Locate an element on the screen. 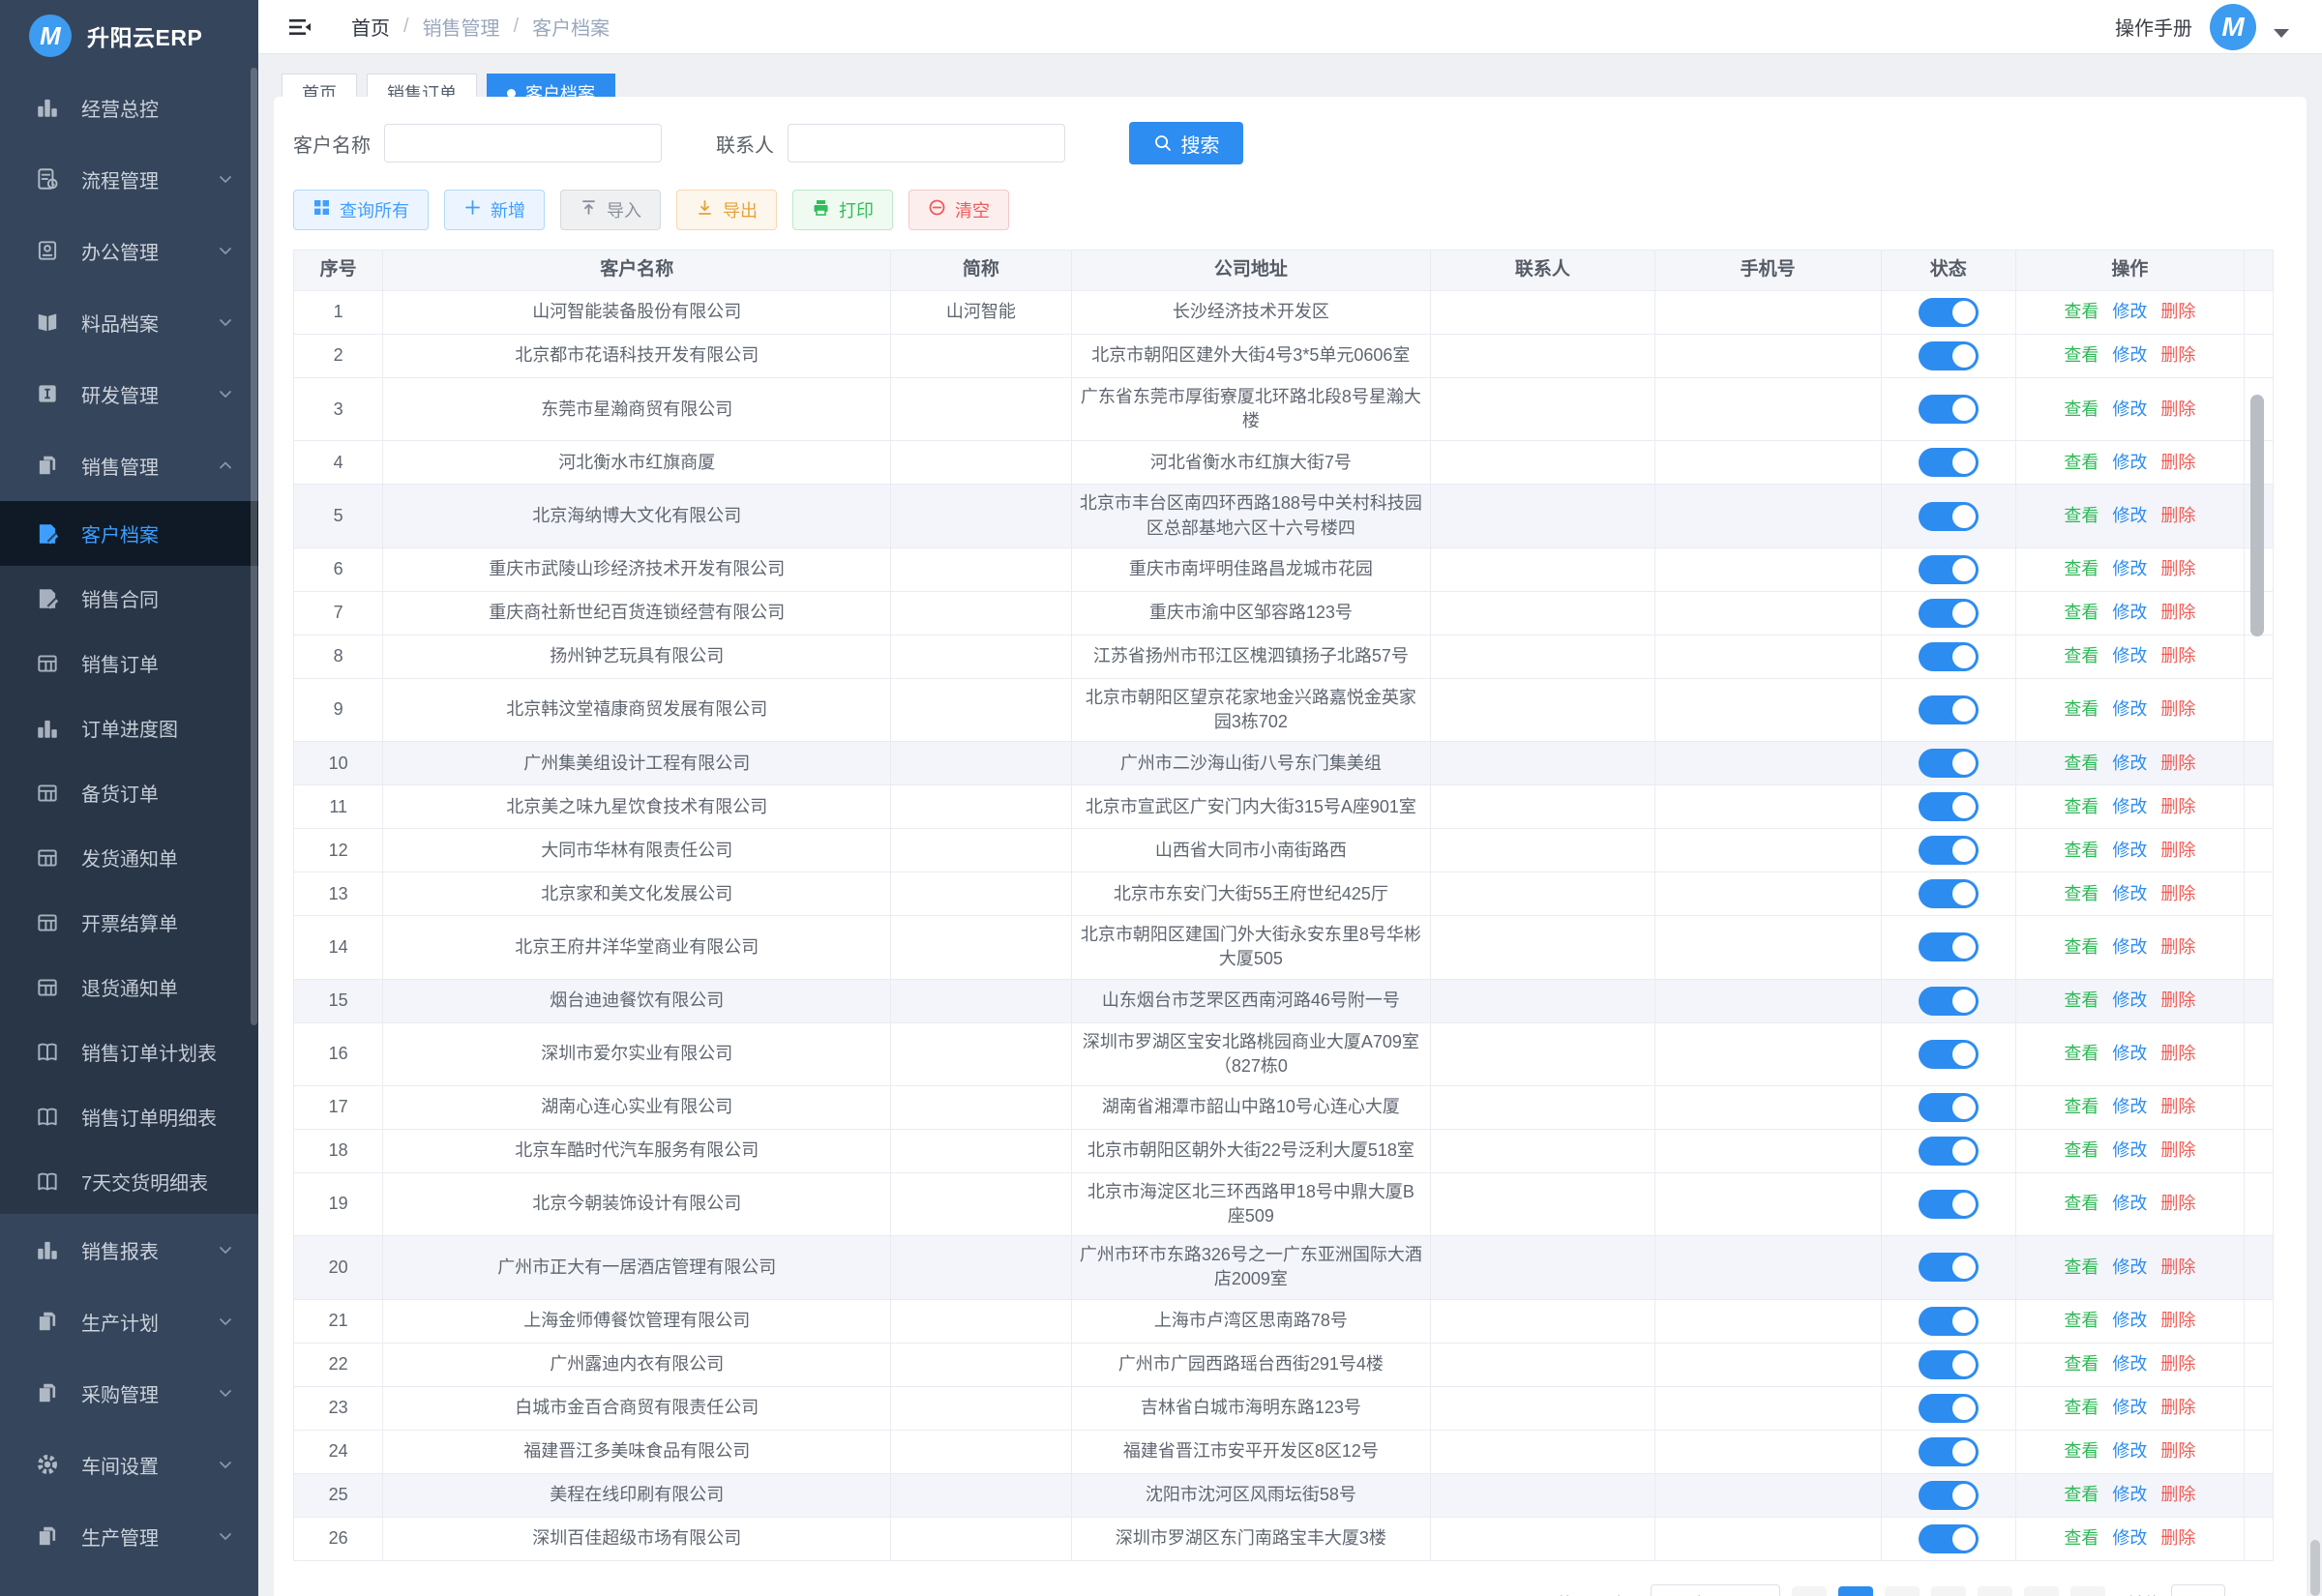 The width and height of the screenshot is (2322, 1596). page-button-4: 4 is located at coordinates (1995, 1590).